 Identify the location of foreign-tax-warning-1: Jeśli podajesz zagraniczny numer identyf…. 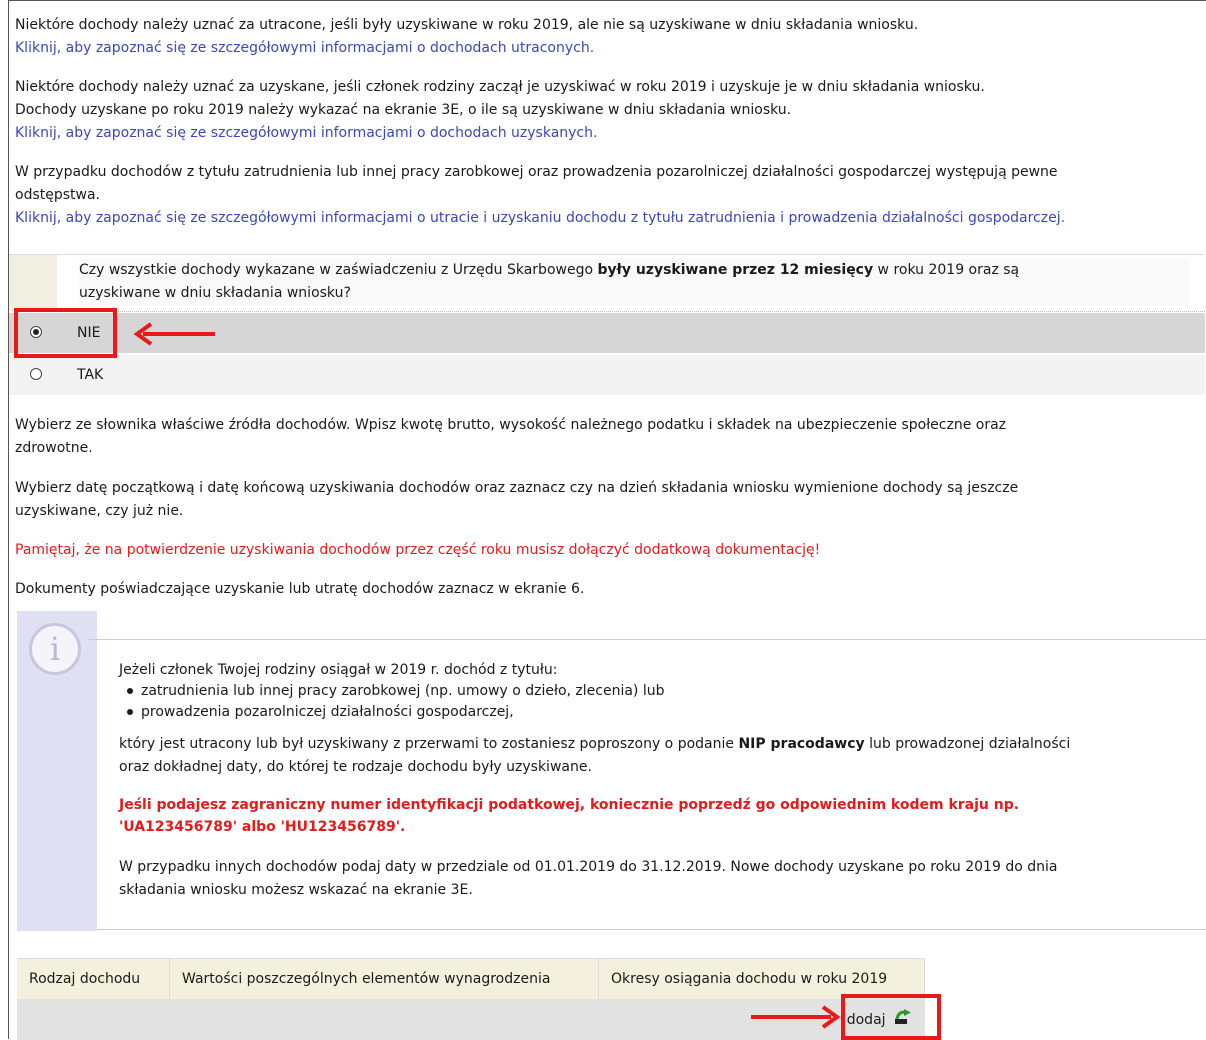
(569, 805).